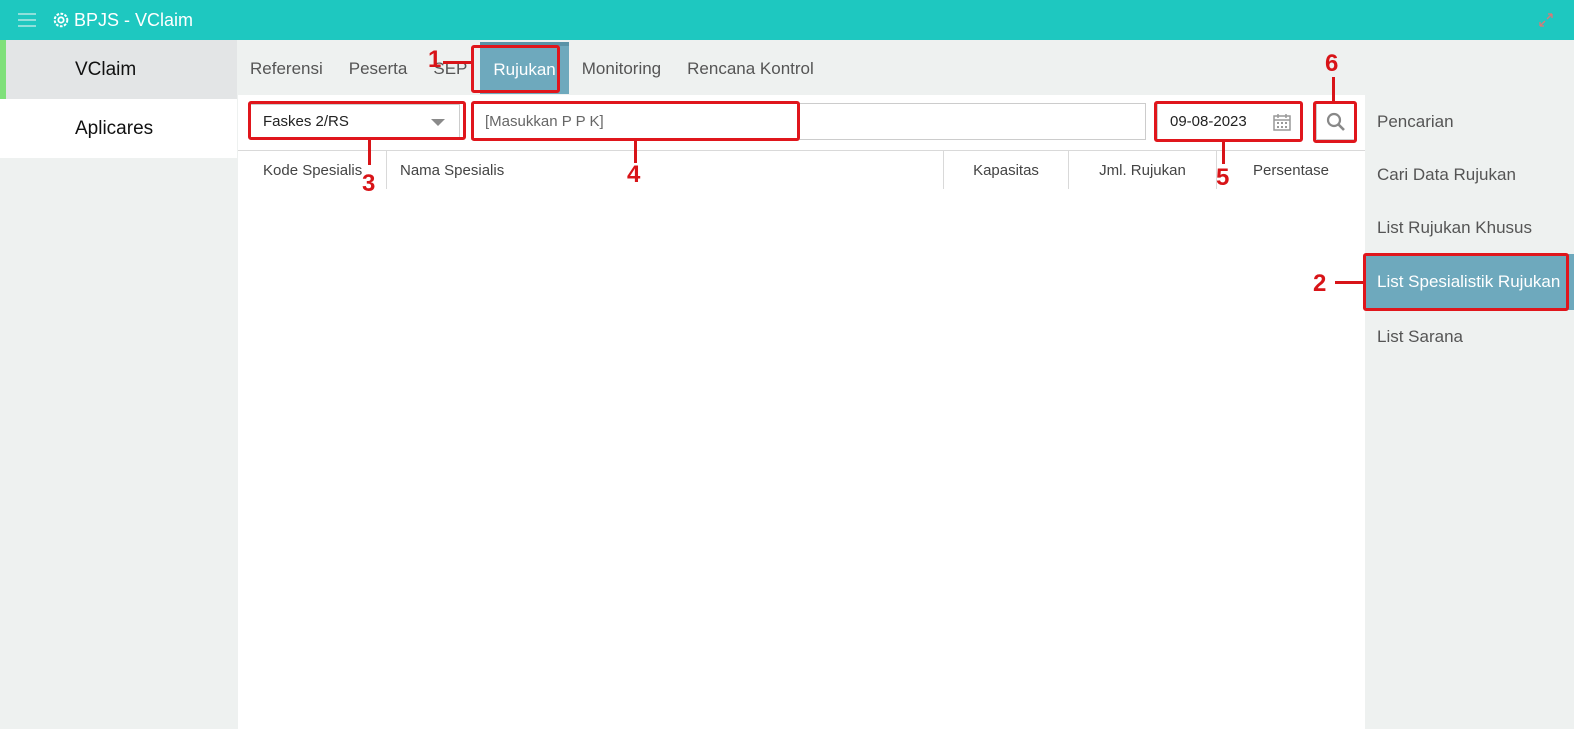 The height and width of the screenshot is (729, 1574). Describe the element at coordinates (1320, 283) in the screenshot. I see `annotation-label-2: 2` at that location.